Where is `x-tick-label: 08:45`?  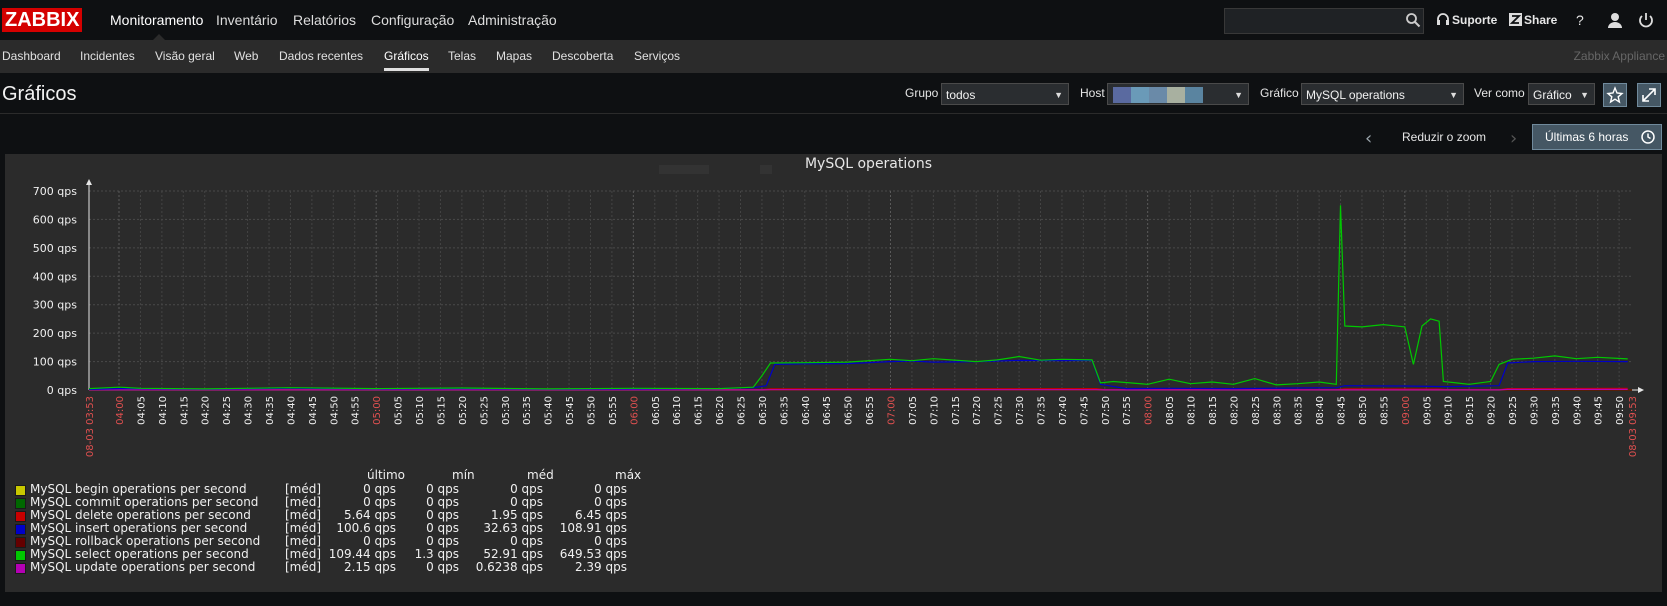
x-tick-label: 08:45 is located at coordinates (1342, 410).